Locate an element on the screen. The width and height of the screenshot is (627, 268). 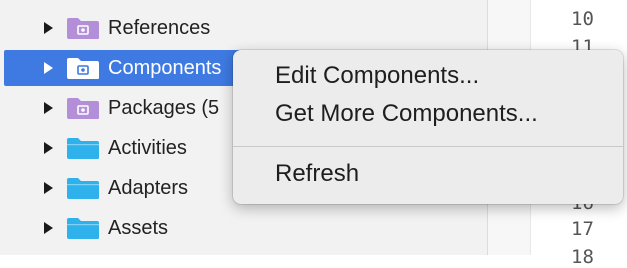
tree-item-label: References is located at coordinates (159, 28).